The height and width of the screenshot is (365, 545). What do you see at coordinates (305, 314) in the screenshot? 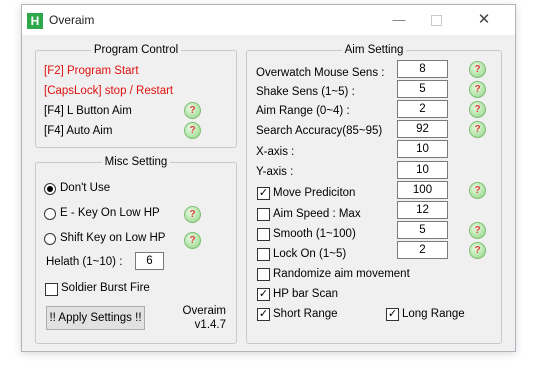
I see `short-range-label: Short Range` at bounding box center [305, 314].